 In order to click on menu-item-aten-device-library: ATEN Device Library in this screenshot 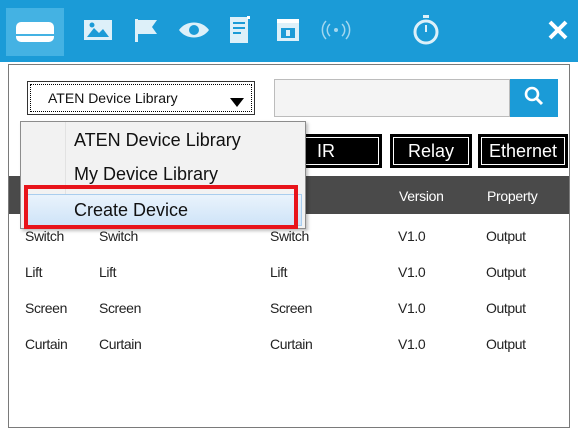, I will do `click(163, 140)`.